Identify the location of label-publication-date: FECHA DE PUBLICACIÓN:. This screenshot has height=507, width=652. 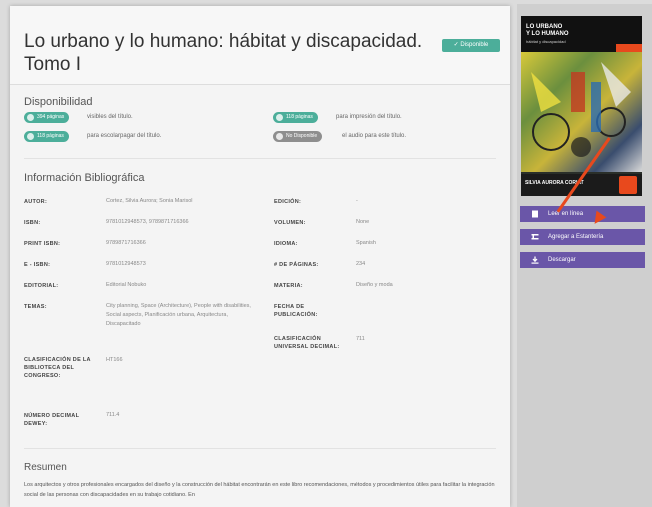
(296, 311).